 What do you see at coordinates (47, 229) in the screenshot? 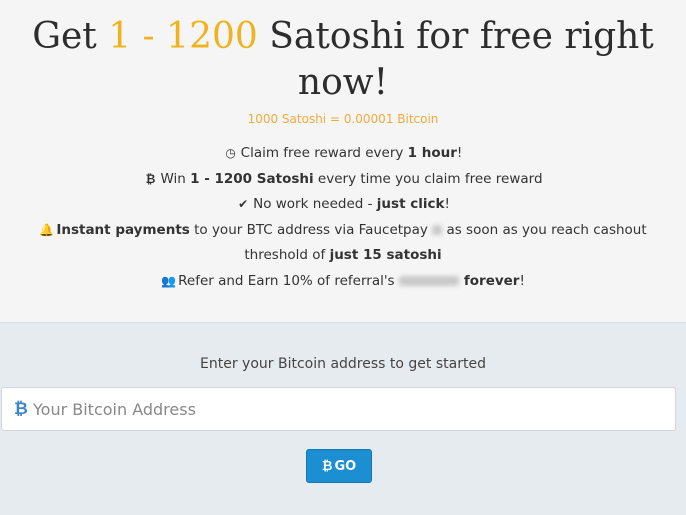
I see `bell-icon: 🔔` at bounding box center [47, 229].